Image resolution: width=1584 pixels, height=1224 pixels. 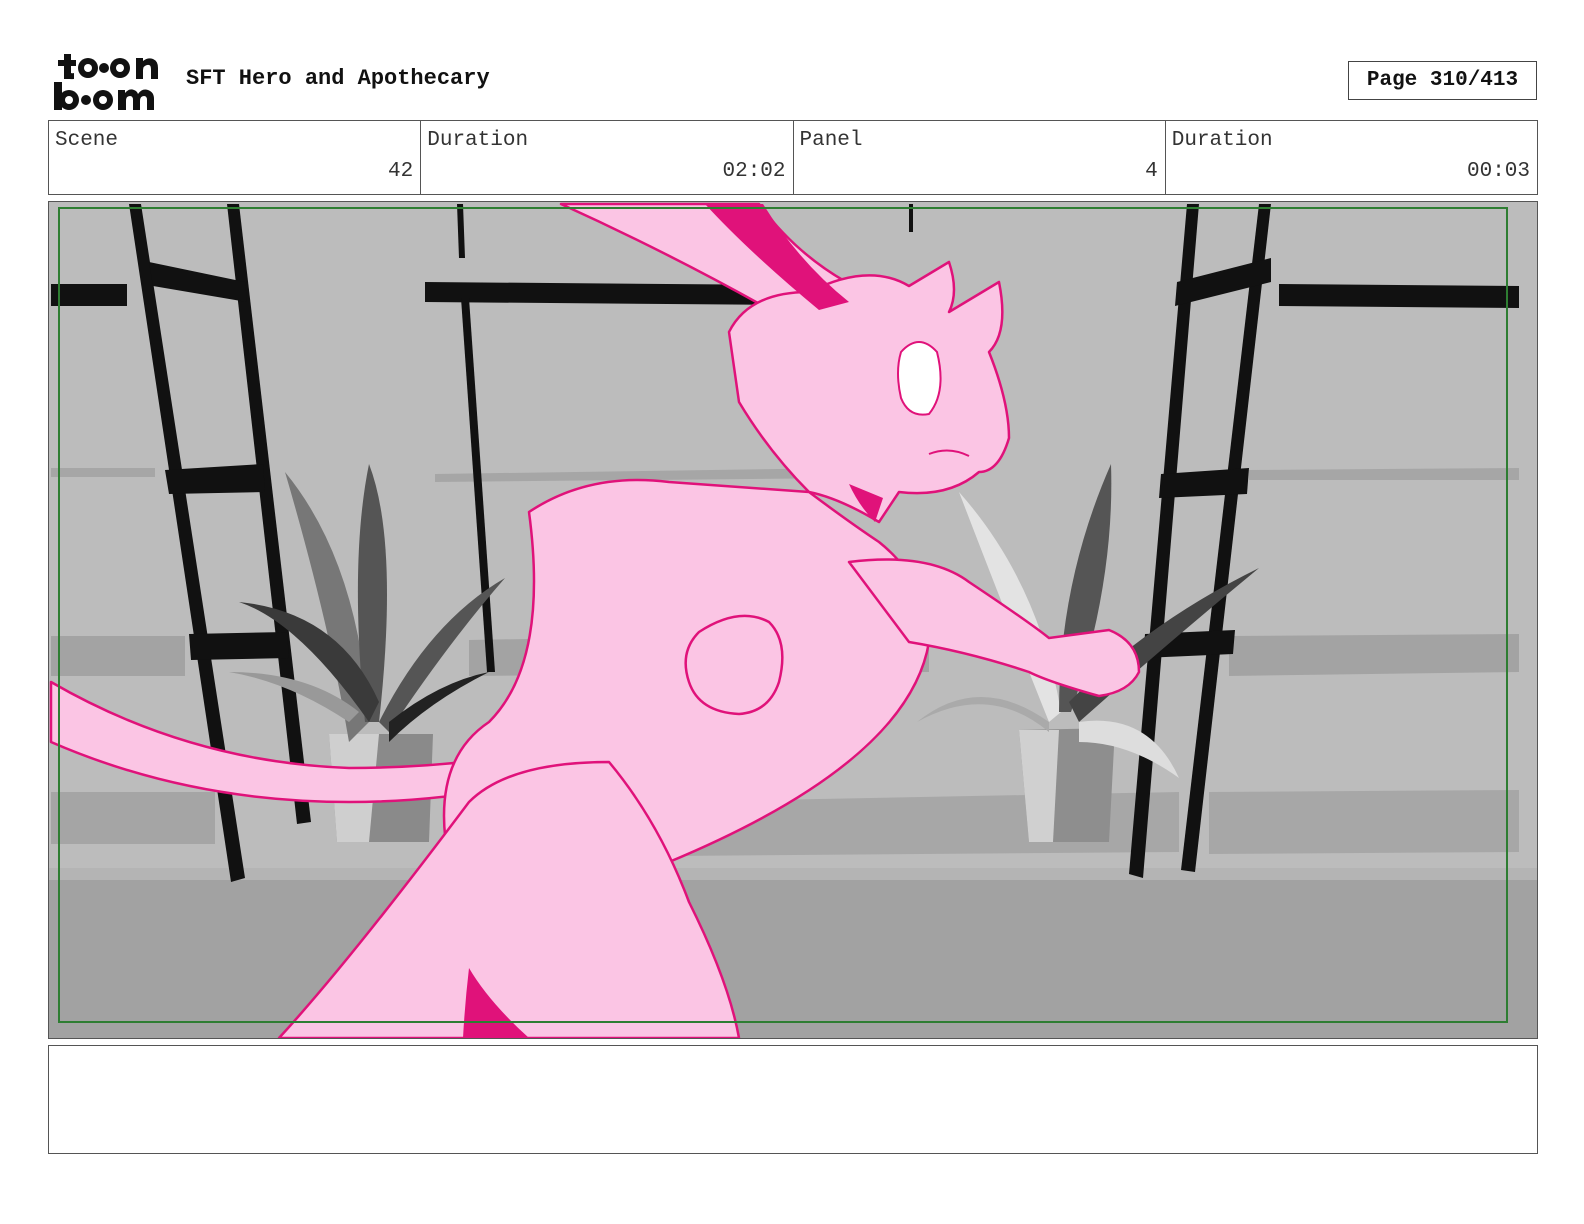 I want to click on toonboom-logo-mark, so click(x=106, y=82).